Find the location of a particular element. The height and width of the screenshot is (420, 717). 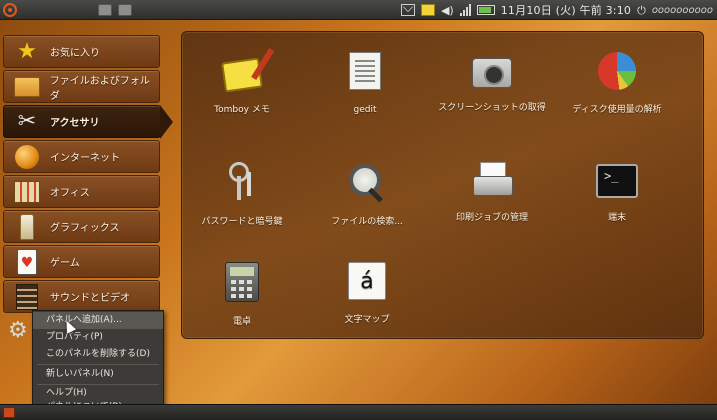

sidebar-item-games: ♥ ゲーム is located at coordinates (81, 261).